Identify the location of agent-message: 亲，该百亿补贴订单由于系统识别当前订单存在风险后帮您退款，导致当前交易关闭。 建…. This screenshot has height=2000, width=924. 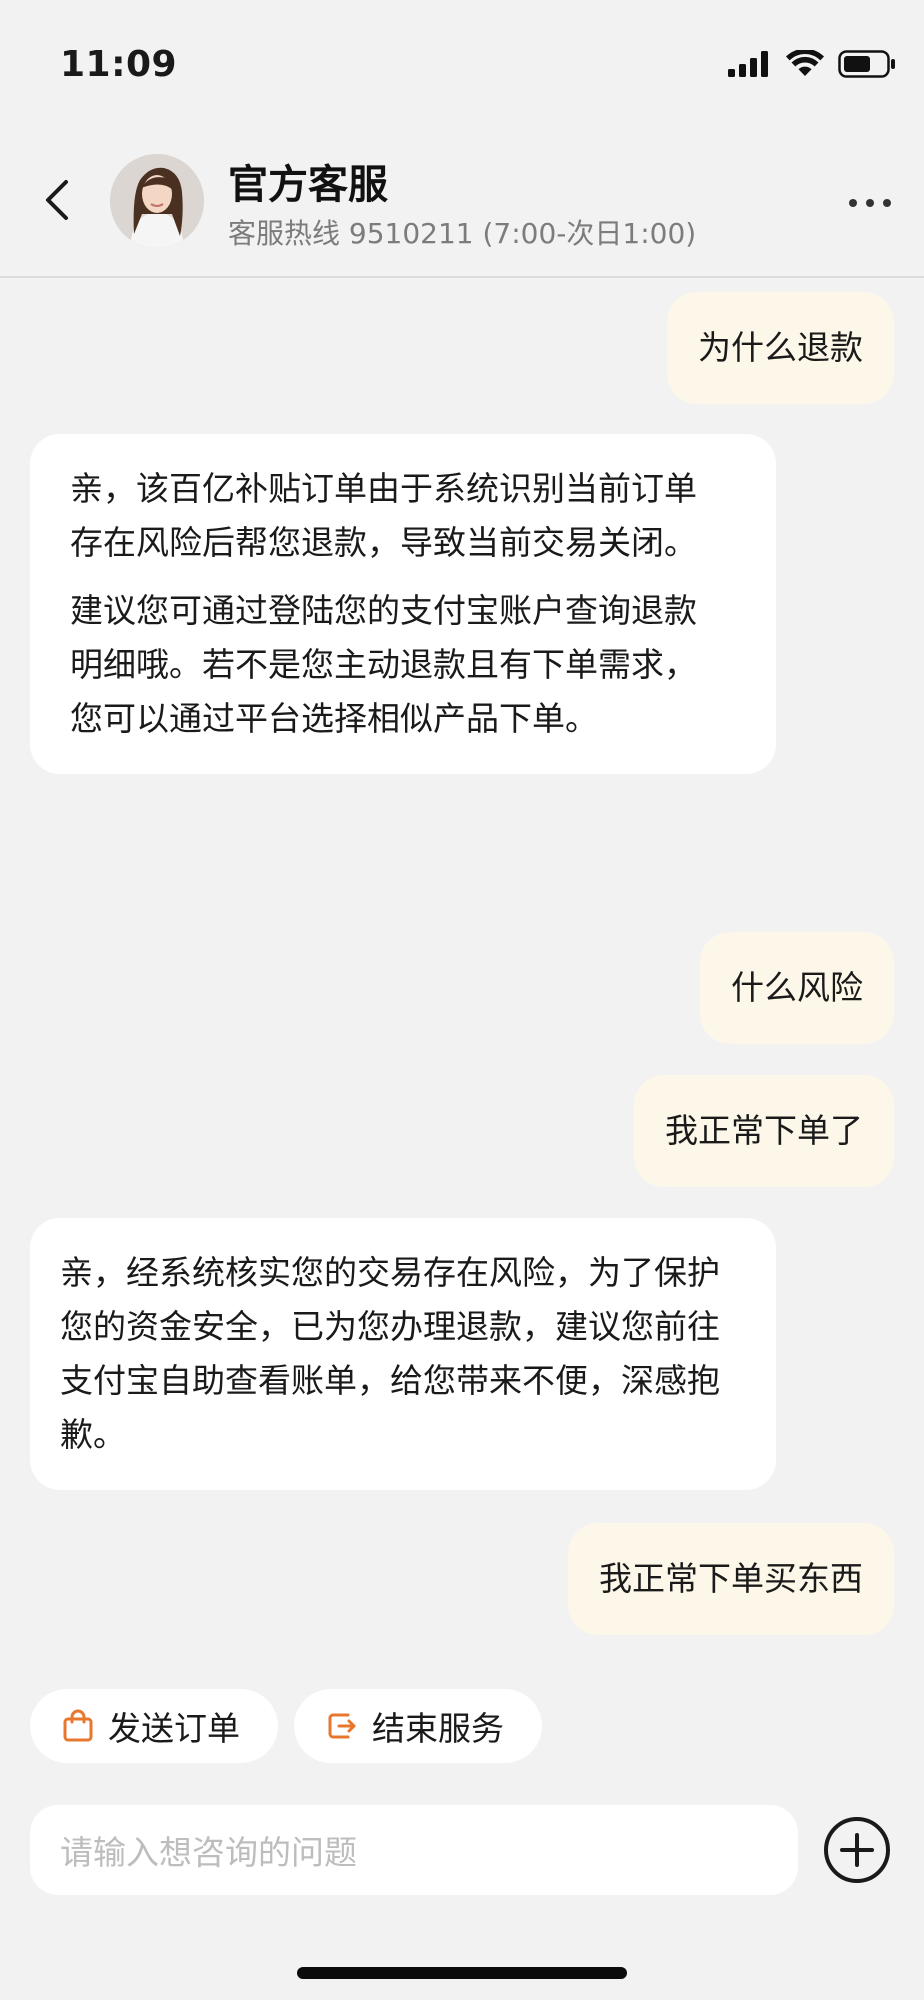
(403, 604).